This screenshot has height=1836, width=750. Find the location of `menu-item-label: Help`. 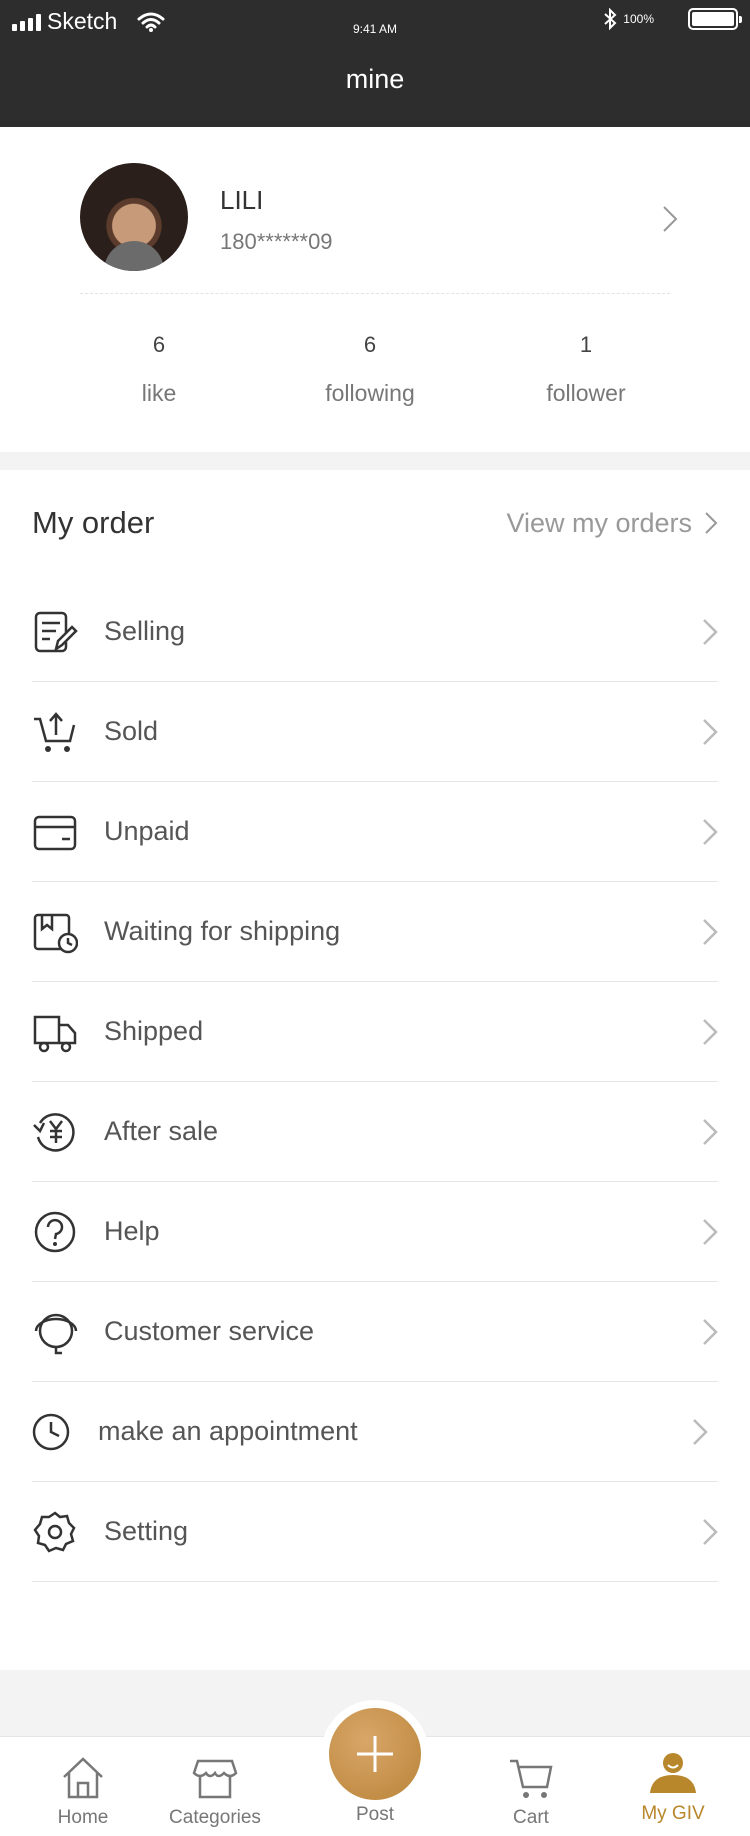

menu-item-label: Help is located at coordinates (132, 1231).